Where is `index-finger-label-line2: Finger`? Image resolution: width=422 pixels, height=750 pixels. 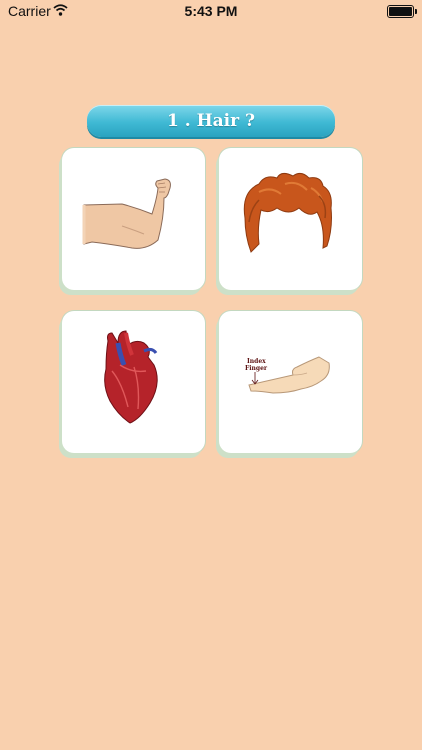
index-finger-label-line2: Finger is located at coordinates (256, 368).